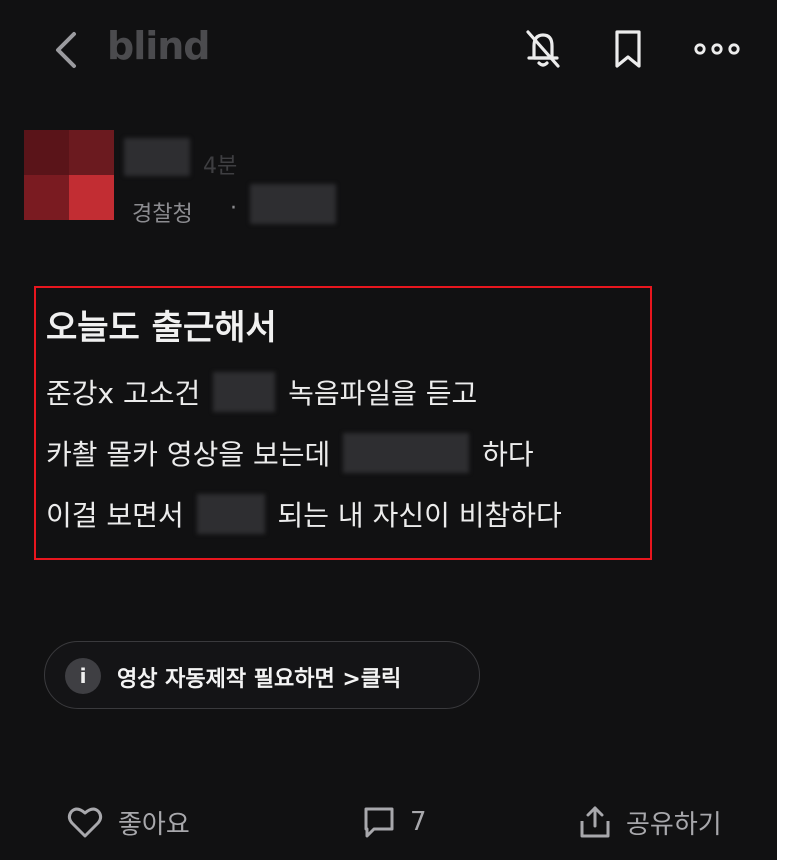 The image size is (787, 860). I want to click on redacted-nickname, so click(157, 157).